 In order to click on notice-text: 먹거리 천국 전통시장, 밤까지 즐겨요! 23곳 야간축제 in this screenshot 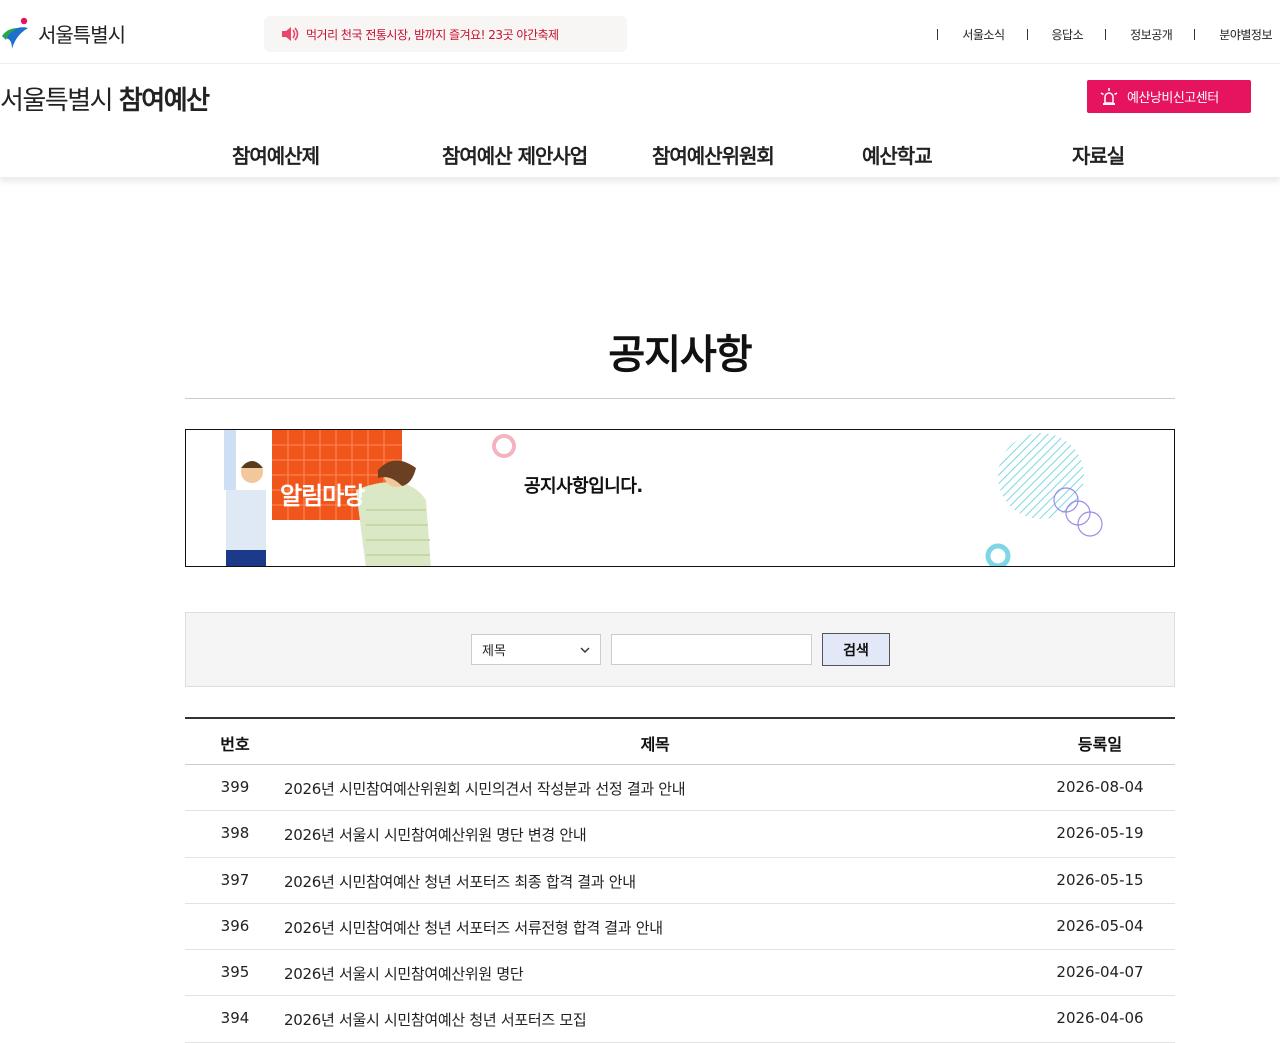, I will do `click(432, 34)`.